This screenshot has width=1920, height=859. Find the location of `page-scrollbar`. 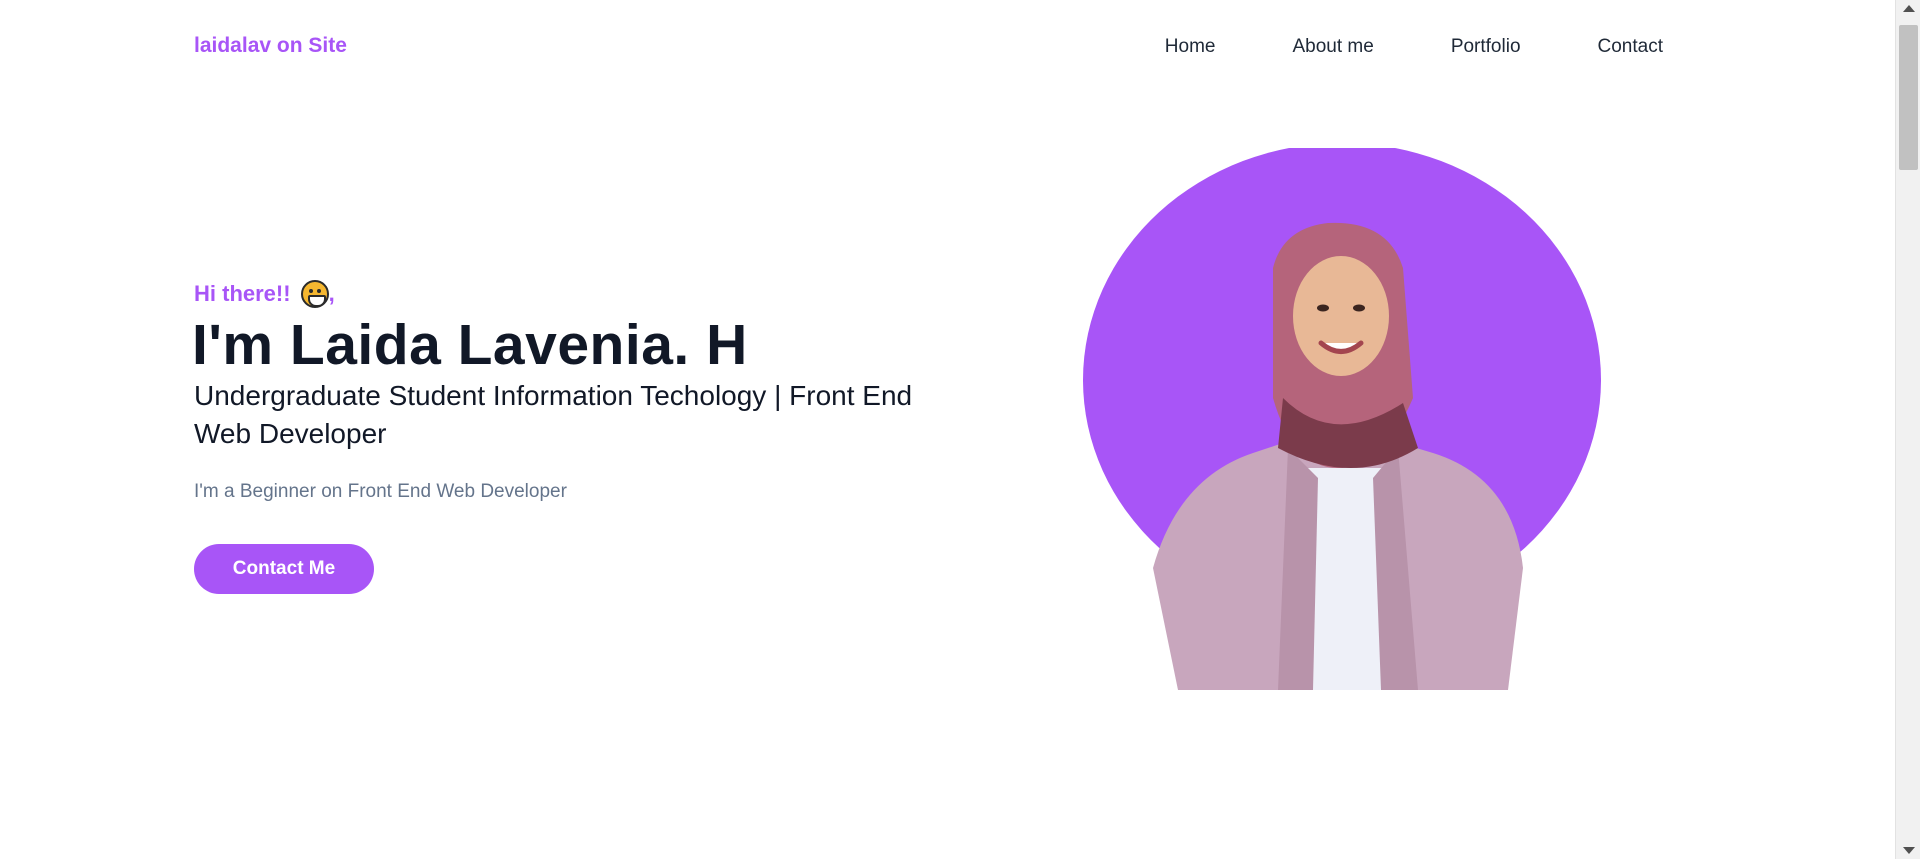

page-scrollbar is located at coordinates (1907, 429).